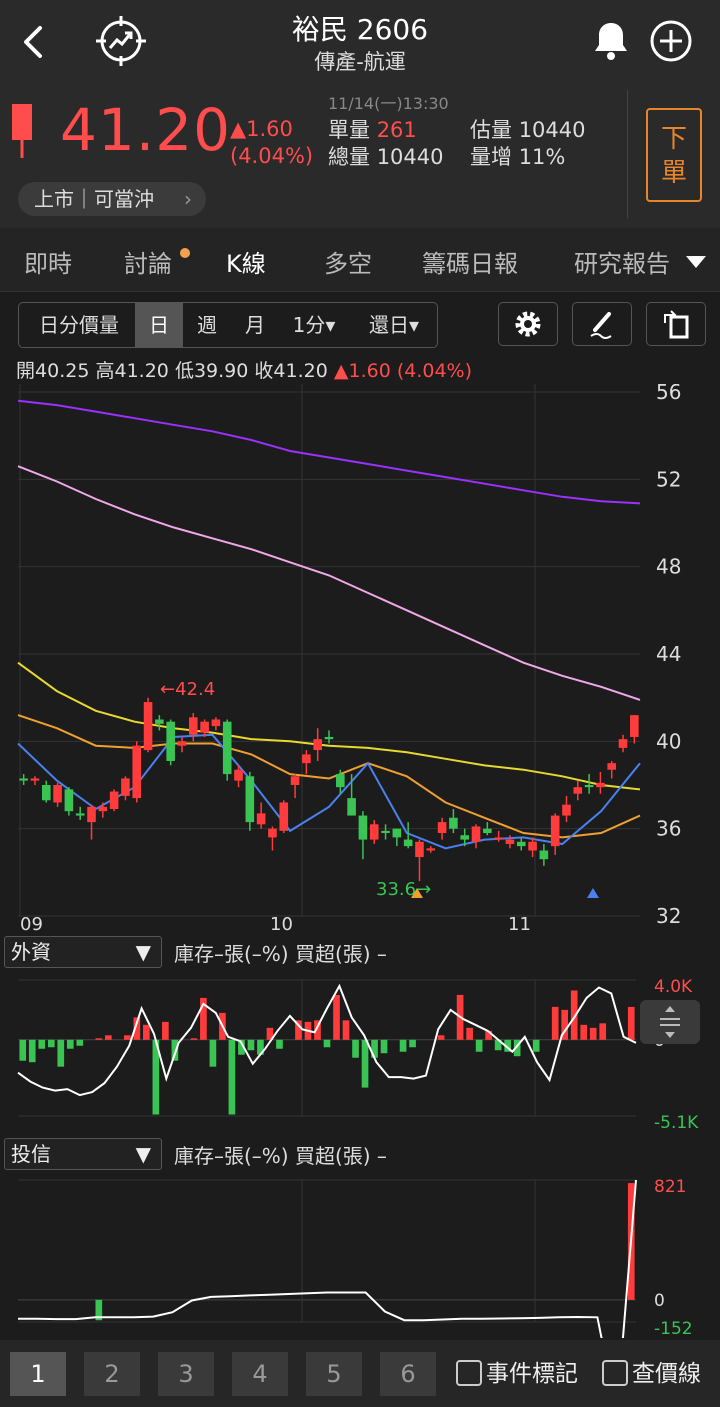  What do you see at coordinates (670, 1187) in the screenshot?
I see `y-max-label: 821` at bounding box center [670, 1187].